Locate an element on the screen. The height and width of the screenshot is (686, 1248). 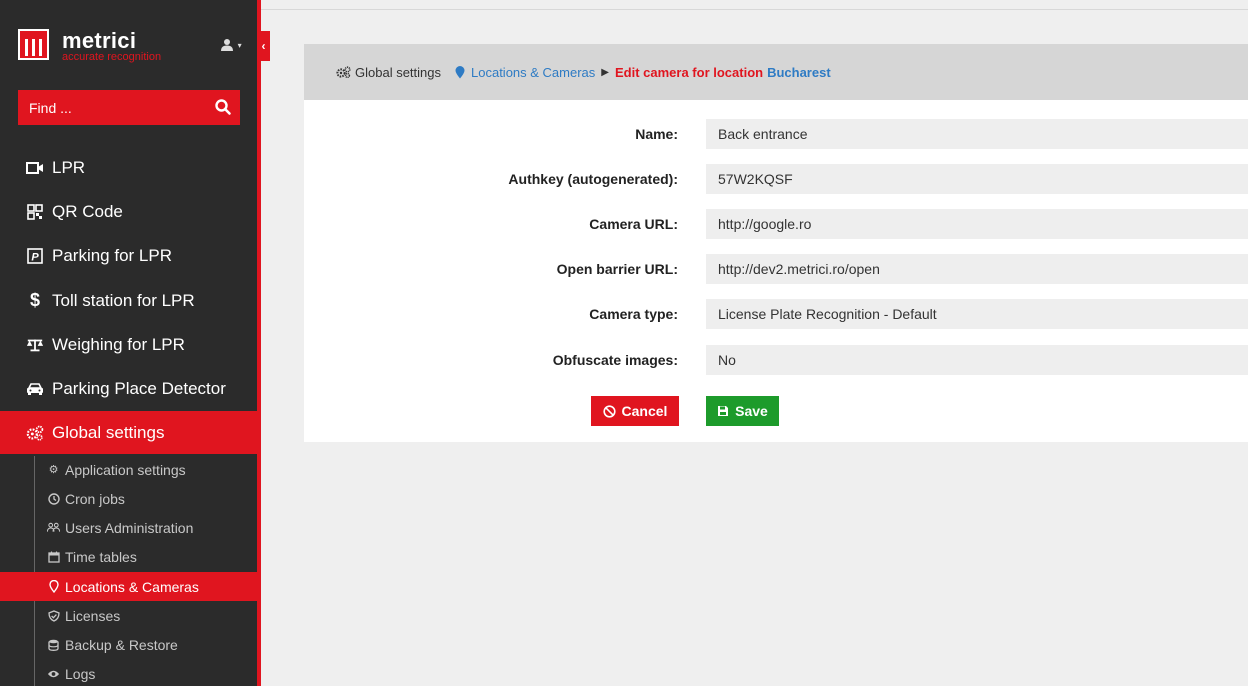
sidebar-item-label: Logs is located at coordinates (80, 673).